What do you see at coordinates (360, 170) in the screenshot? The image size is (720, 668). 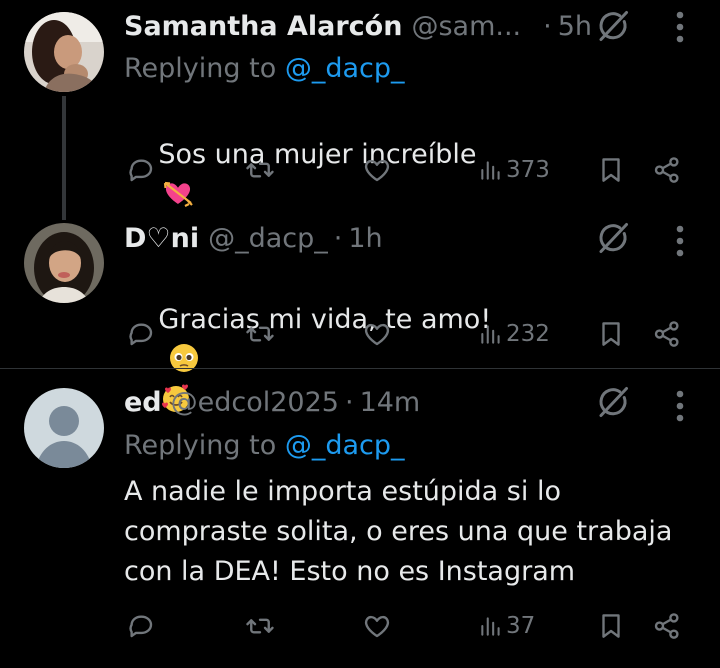 I see `action-bar: 373` at bounding box center [360, 170].